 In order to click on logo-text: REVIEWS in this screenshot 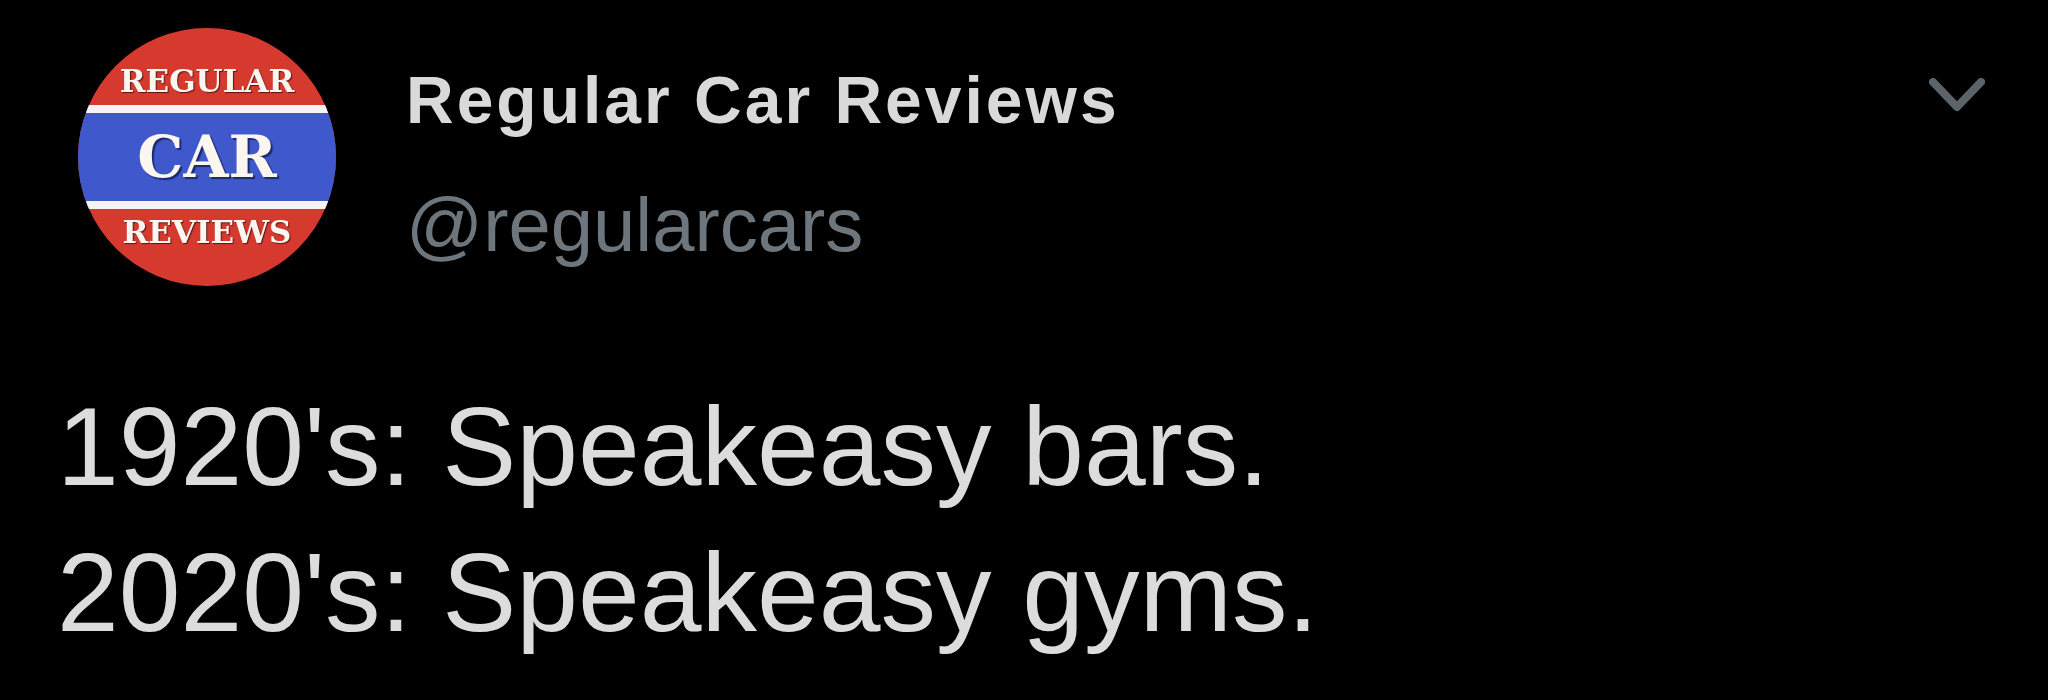, I will do `click(207, 232)`.